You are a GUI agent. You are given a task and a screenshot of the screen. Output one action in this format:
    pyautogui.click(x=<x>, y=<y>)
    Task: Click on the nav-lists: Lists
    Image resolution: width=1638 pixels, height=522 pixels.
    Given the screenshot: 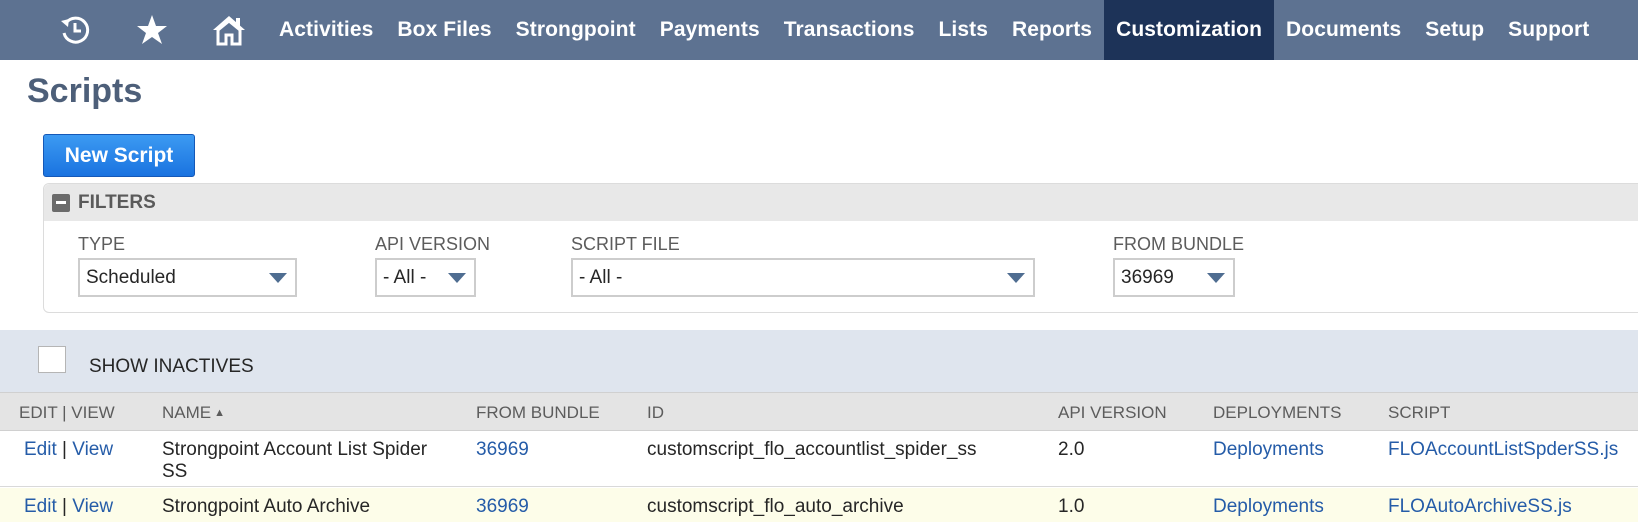 What is the action you would take?
    pyautogui.click(x=964, y=30)
    